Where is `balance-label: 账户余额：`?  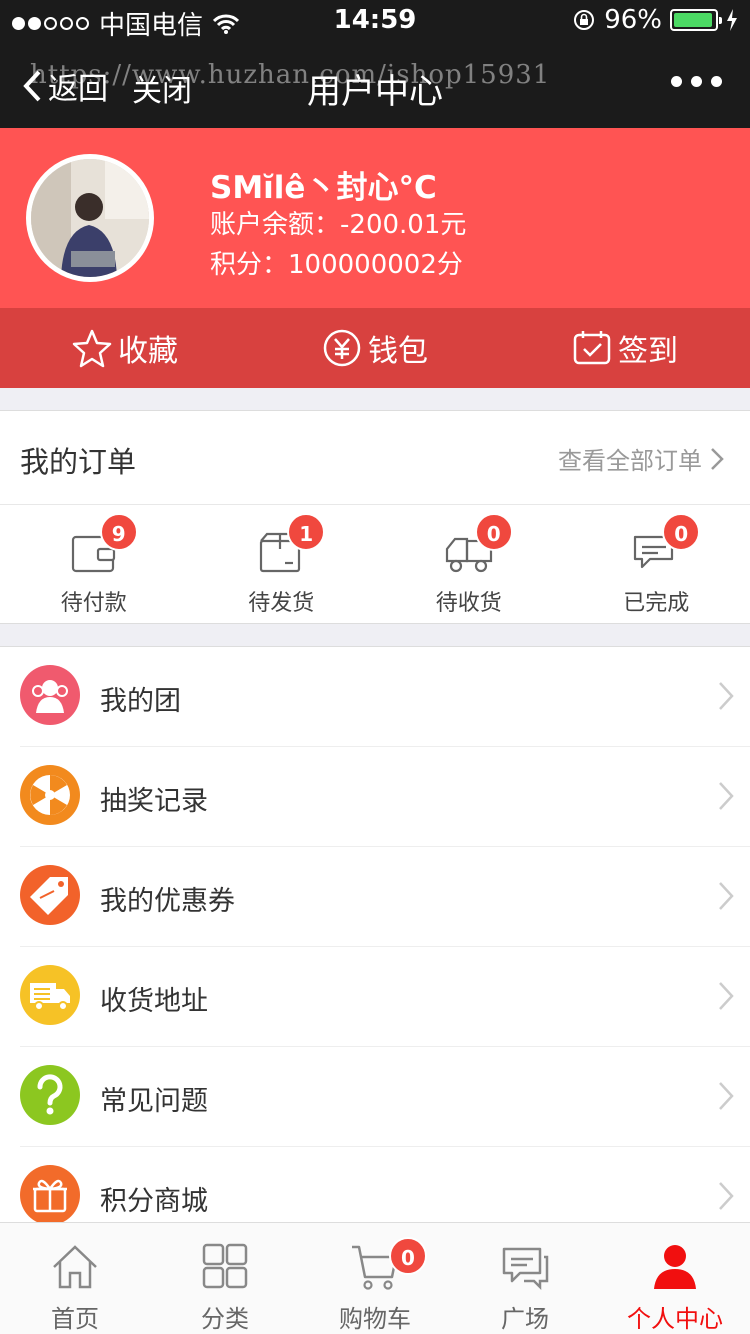
balance-label: 账户余额： is located at coordinates (275, 225).